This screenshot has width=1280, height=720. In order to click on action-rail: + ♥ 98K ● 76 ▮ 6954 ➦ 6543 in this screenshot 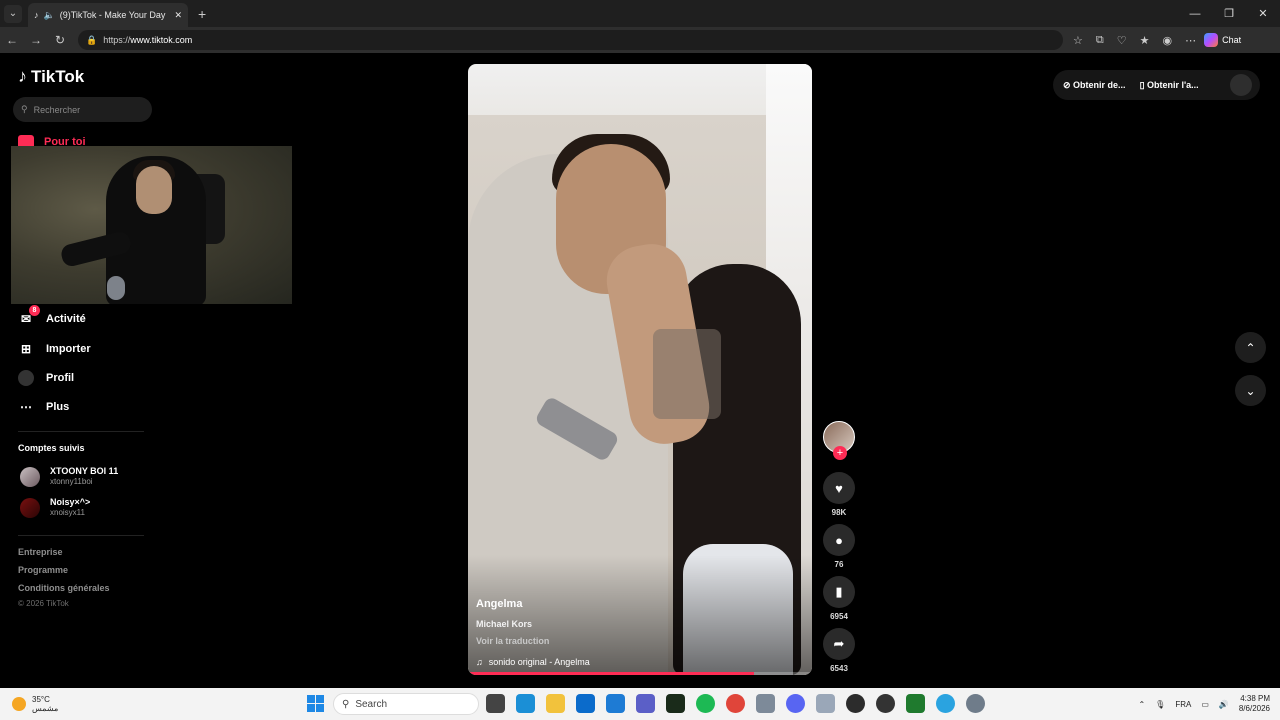, I will do `click(839, 548)`.